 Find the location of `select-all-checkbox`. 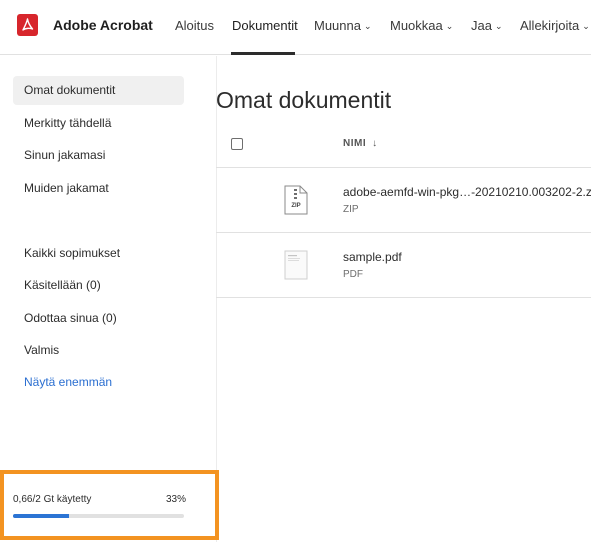

select-all-checkbox is located at coordinates (237, 144).